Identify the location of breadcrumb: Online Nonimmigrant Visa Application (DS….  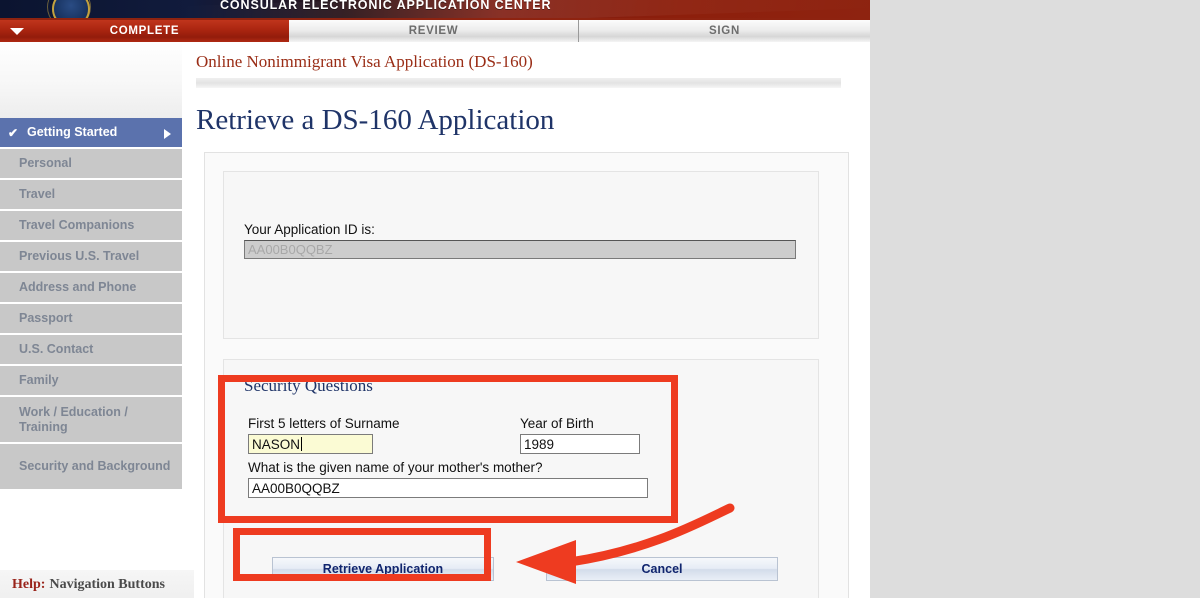
(364, 61).